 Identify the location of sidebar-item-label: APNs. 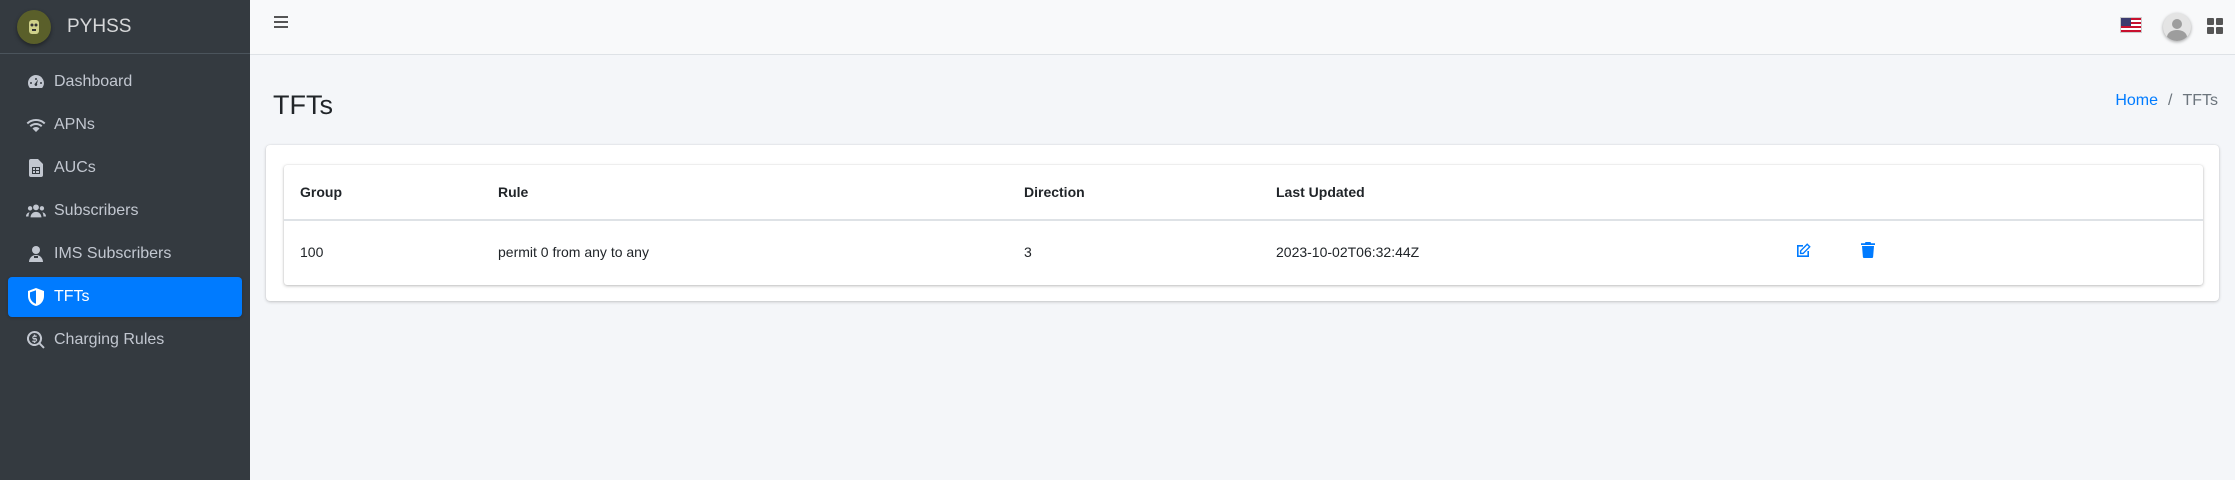
(74, 124).